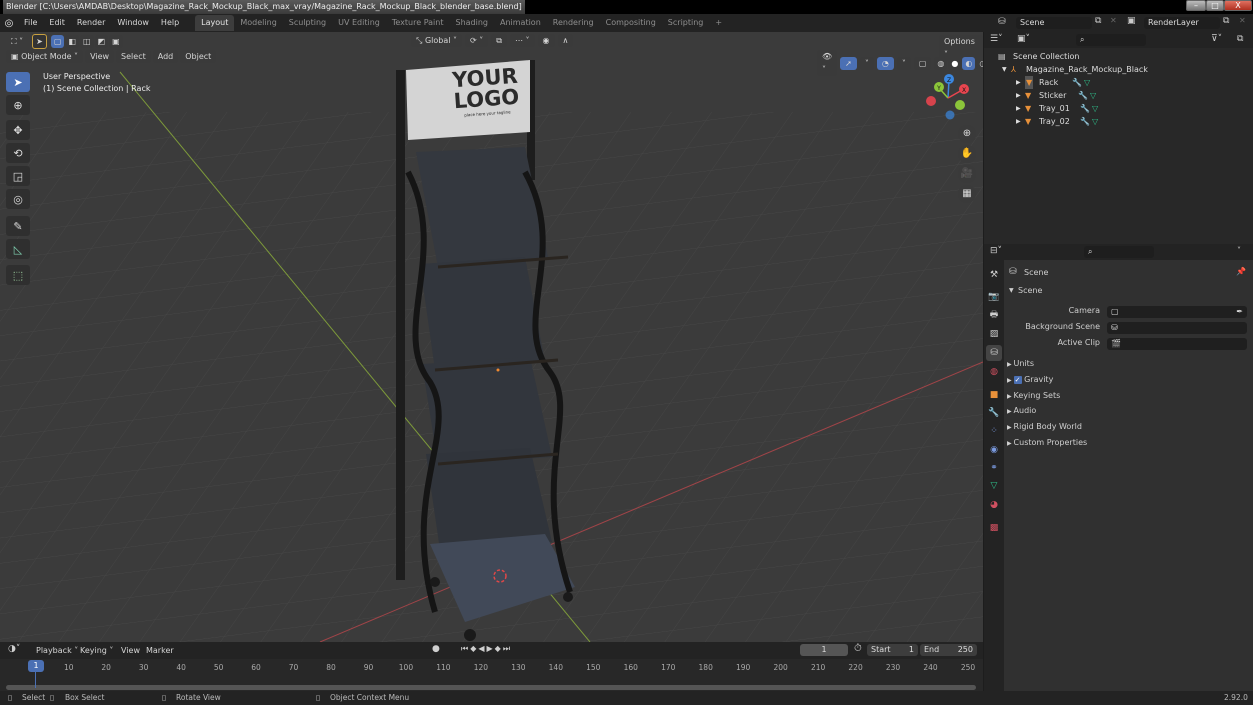  I want to click on keying-menu: Keying ˅, so click(96, 650).